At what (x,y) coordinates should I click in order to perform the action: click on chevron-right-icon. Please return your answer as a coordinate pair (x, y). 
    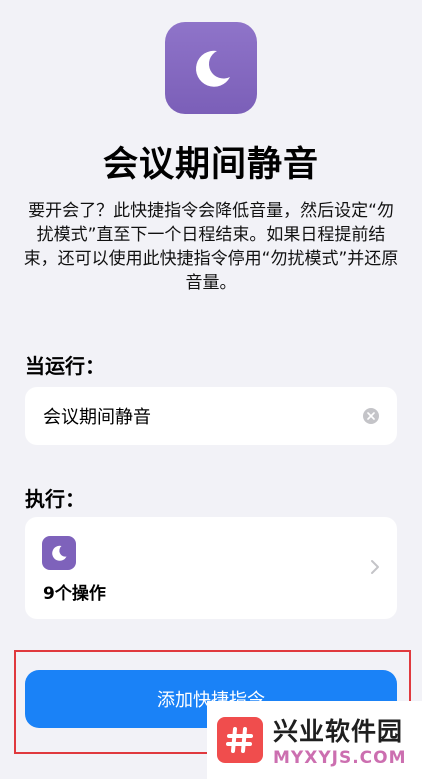
    Looking at the image, I should click on (375, 567).